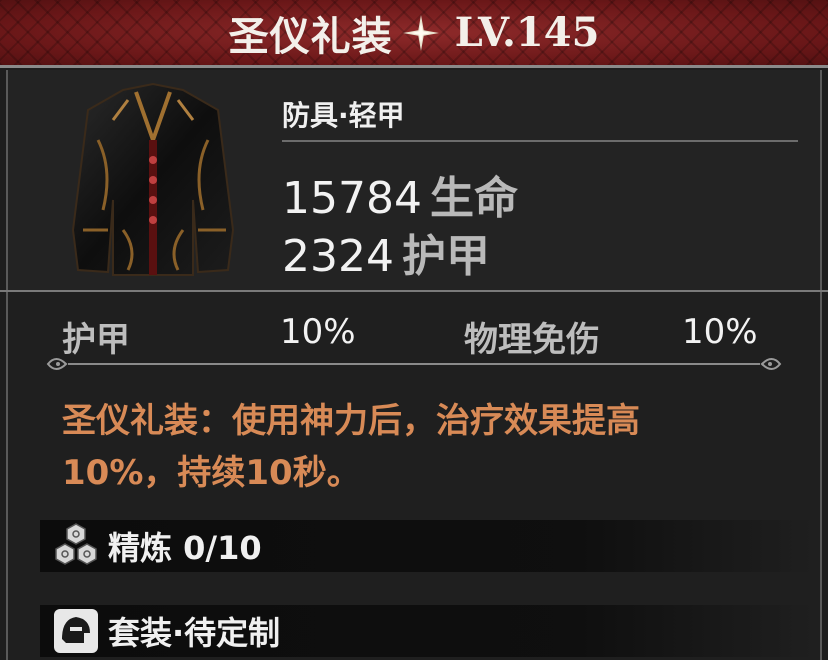 This screenshot has width=828, height=660. What do you see at coordinates (343, 115) in the screenshot?
I see `item-category: 防具·轻甲` at bounding box center [343, 115].